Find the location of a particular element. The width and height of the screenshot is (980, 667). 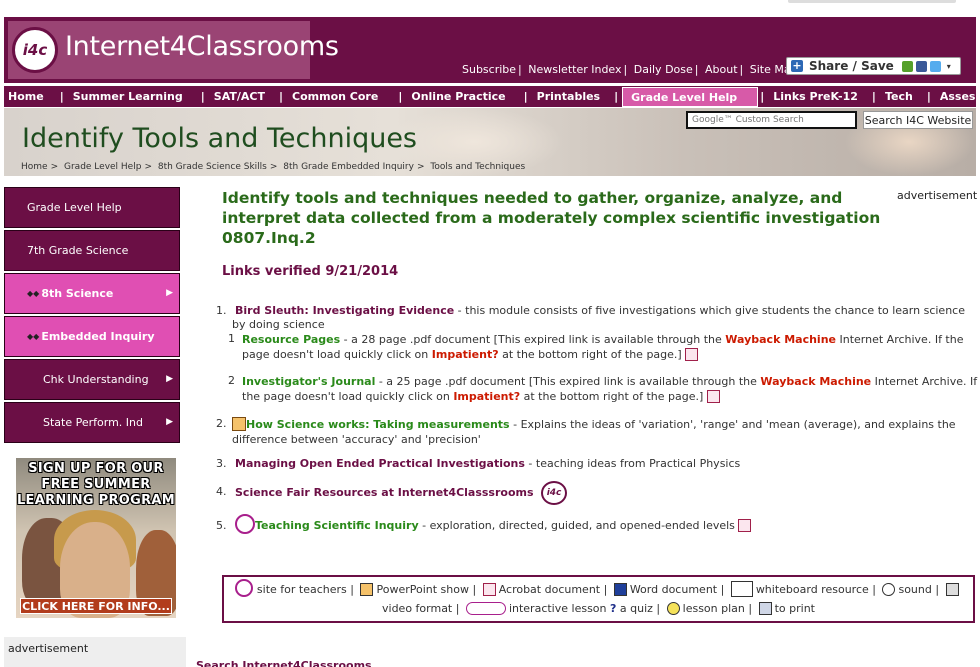

search-input is located at coordinates (771, 120).